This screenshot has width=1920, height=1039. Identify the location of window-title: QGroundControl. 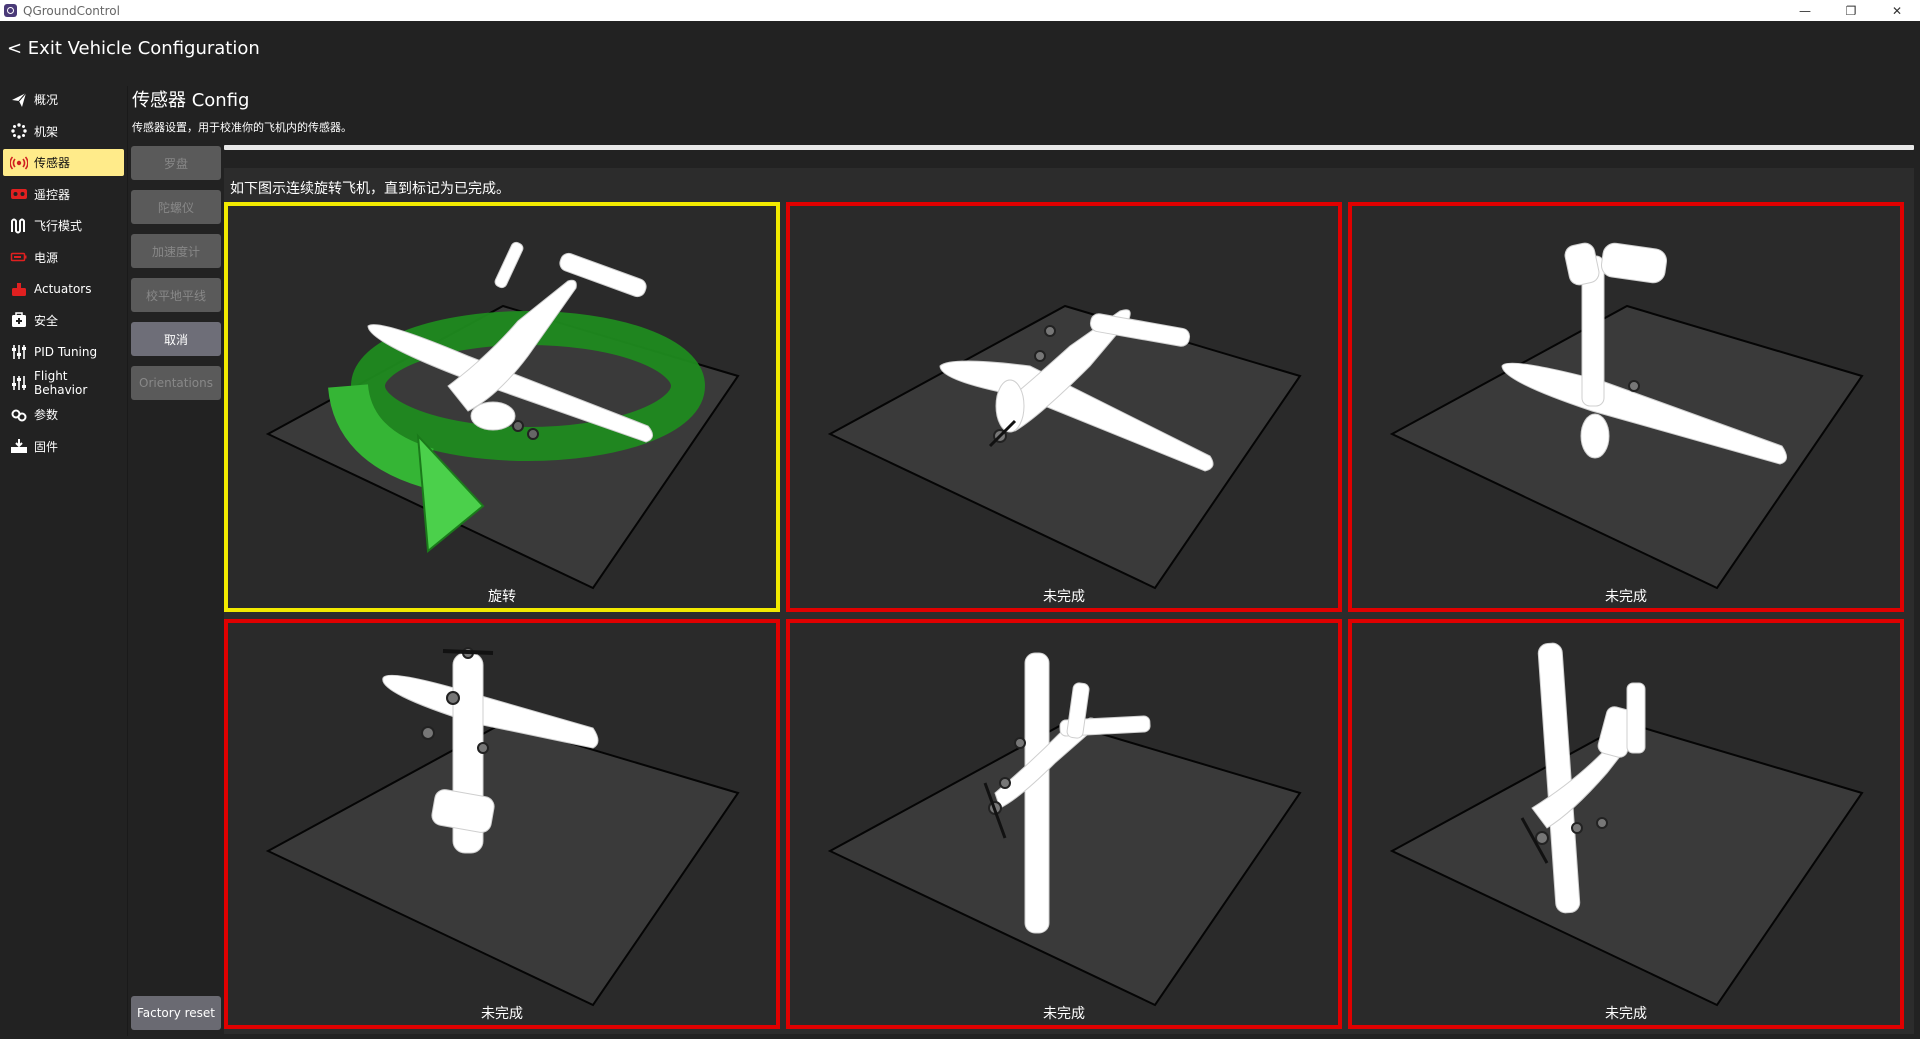
(71, 10).